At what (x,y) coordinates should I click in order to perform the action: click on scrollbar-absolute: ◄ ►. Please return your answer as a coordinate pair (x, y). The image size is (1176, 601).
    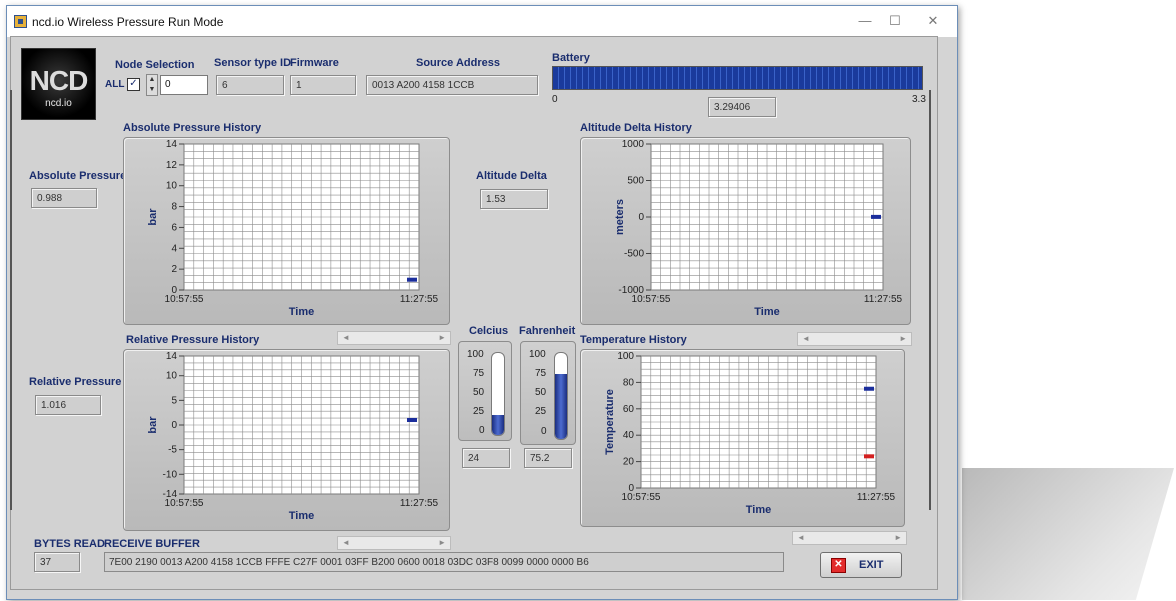
    Looking at the image, I should click on (394, 338).